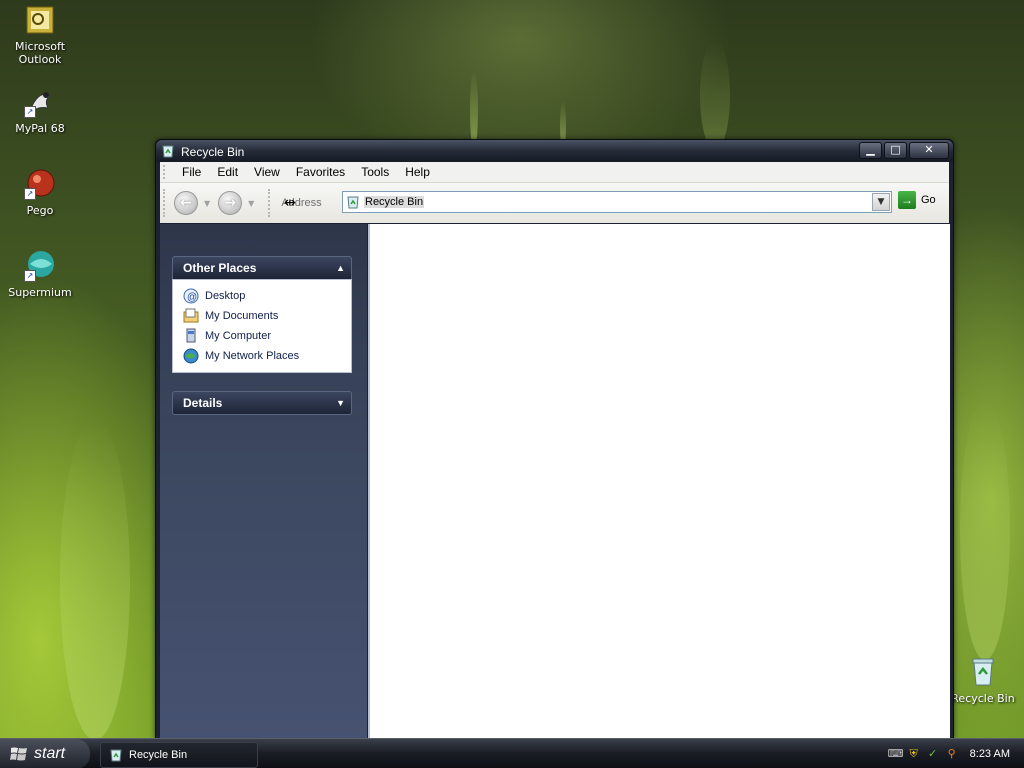 This screenshot has height=768, width=1024. Describe the element at coordinates (907, 200) in the screenshot. I see `go-arrow-icon: →` at that location.